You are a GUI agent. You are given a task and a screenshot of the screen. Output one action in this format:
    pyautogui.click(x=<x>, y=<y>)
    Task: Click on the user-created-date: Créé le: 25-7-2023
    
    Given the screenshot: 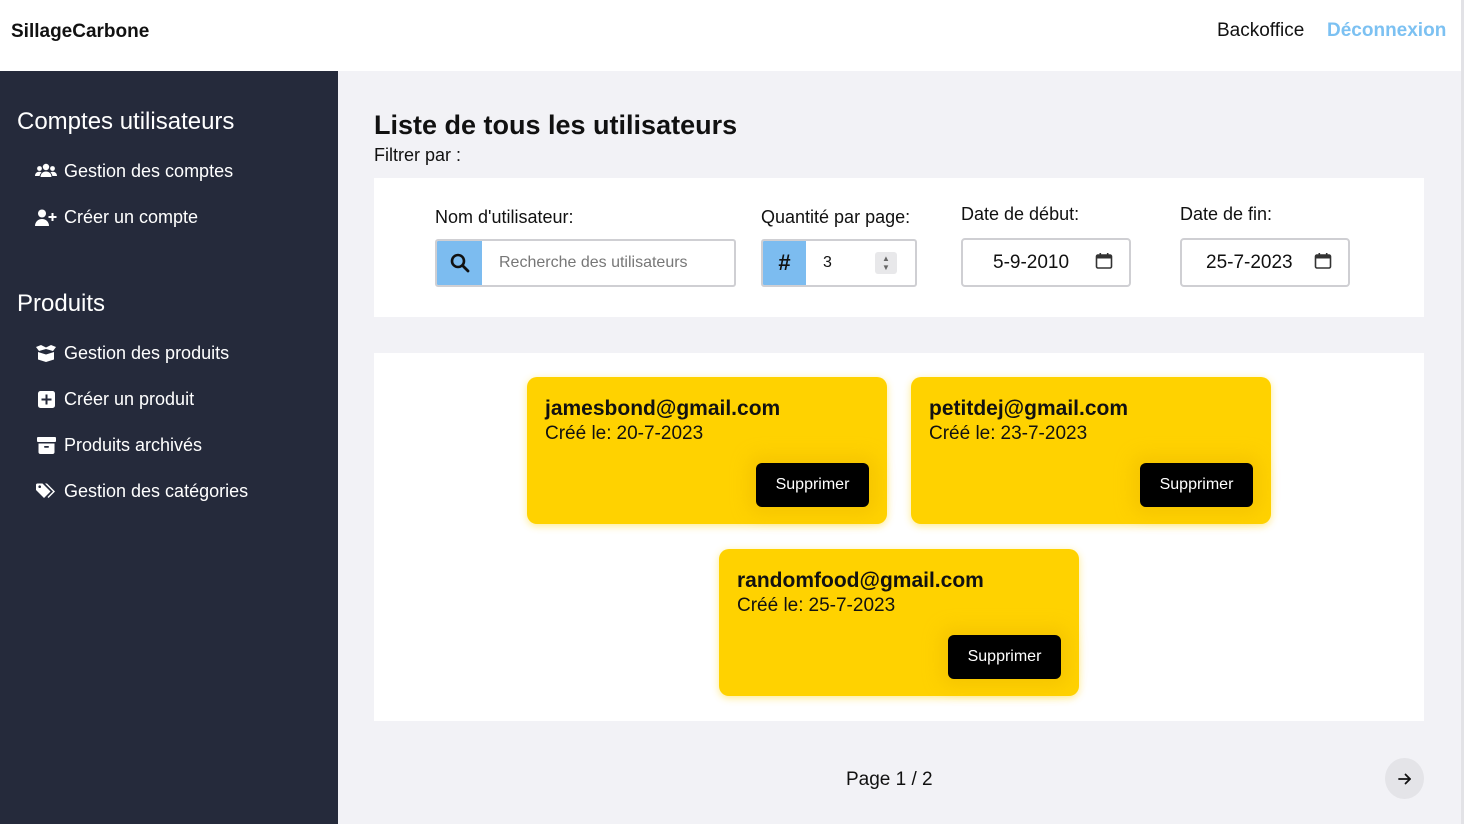 What is the action you would take?
    pyautogui.click(x=816, y=606)
    